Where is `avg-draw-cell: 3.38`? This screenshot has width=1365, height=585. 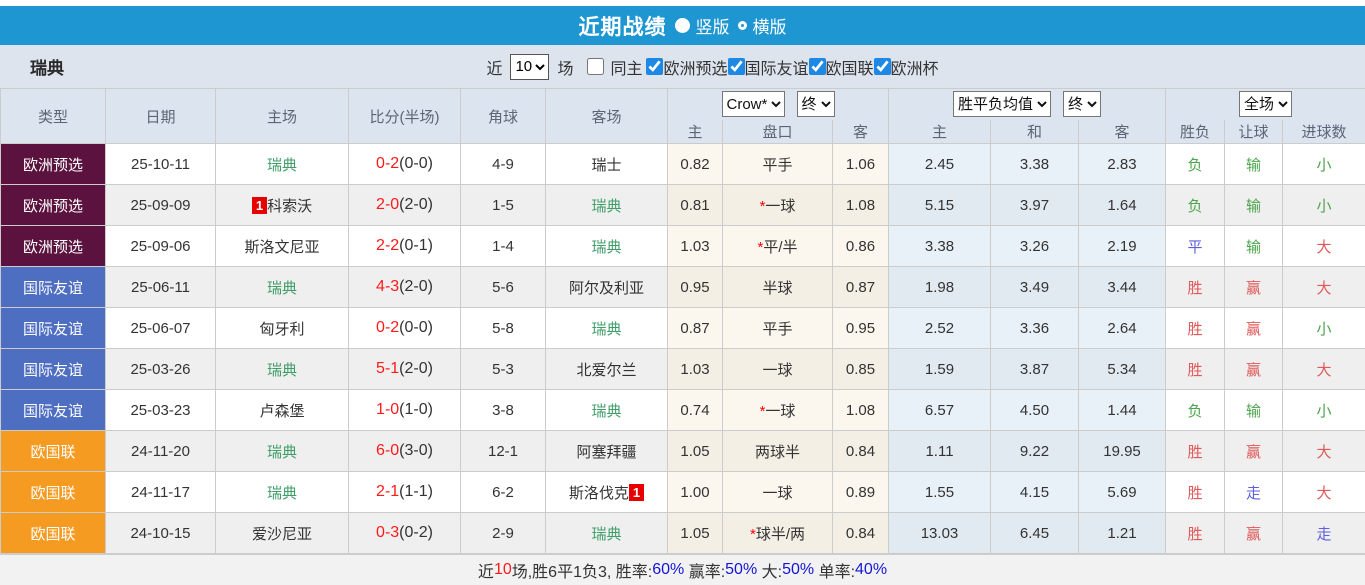 avg-draw-cell: 3.38 is located at coordinates (1035, 164).